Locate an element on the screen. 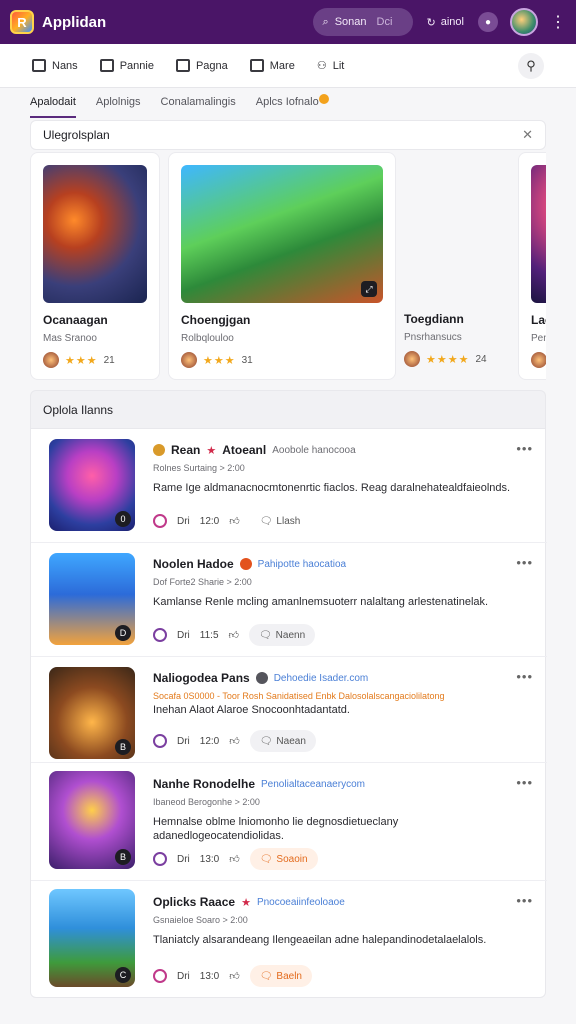  list-item-actions: Dri 13:0 👍︎ 🗨︎ Baeln is located at coordinates (232, 976).